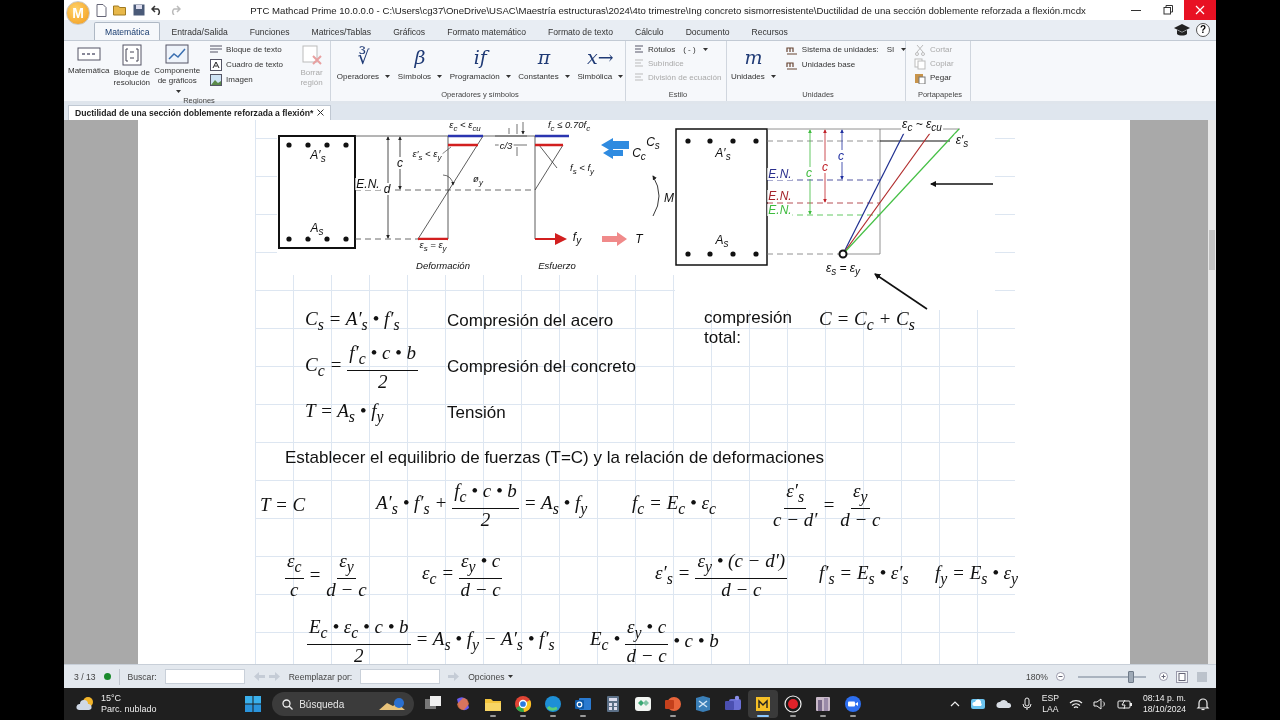  Describe the element at coordinates (361, 366) in the screenshot. I see `math-equation: C$_{c}$ = f′$_{c}$ • c • b 2` at that location.